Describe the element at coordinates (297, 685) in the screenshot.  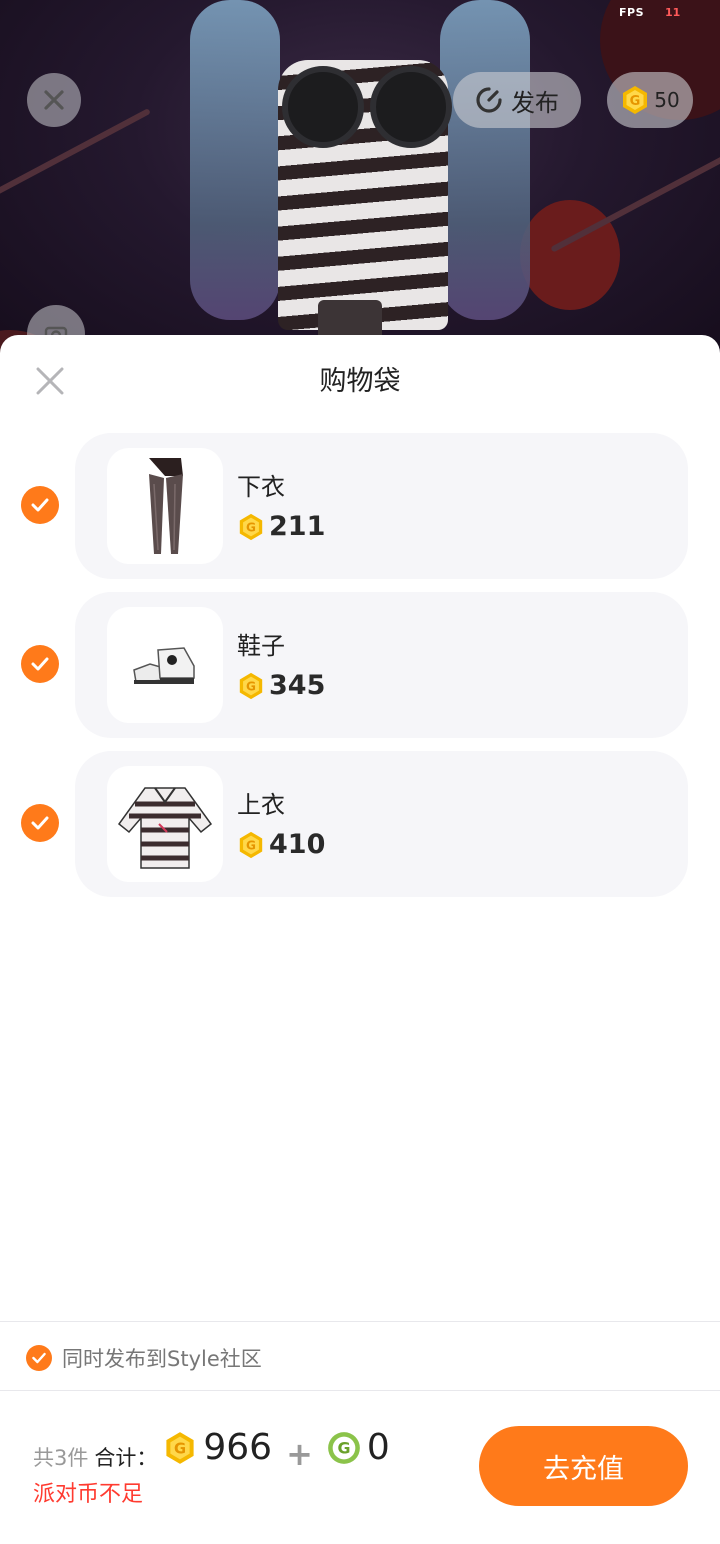
I see `item-price-value: 345` at that location.